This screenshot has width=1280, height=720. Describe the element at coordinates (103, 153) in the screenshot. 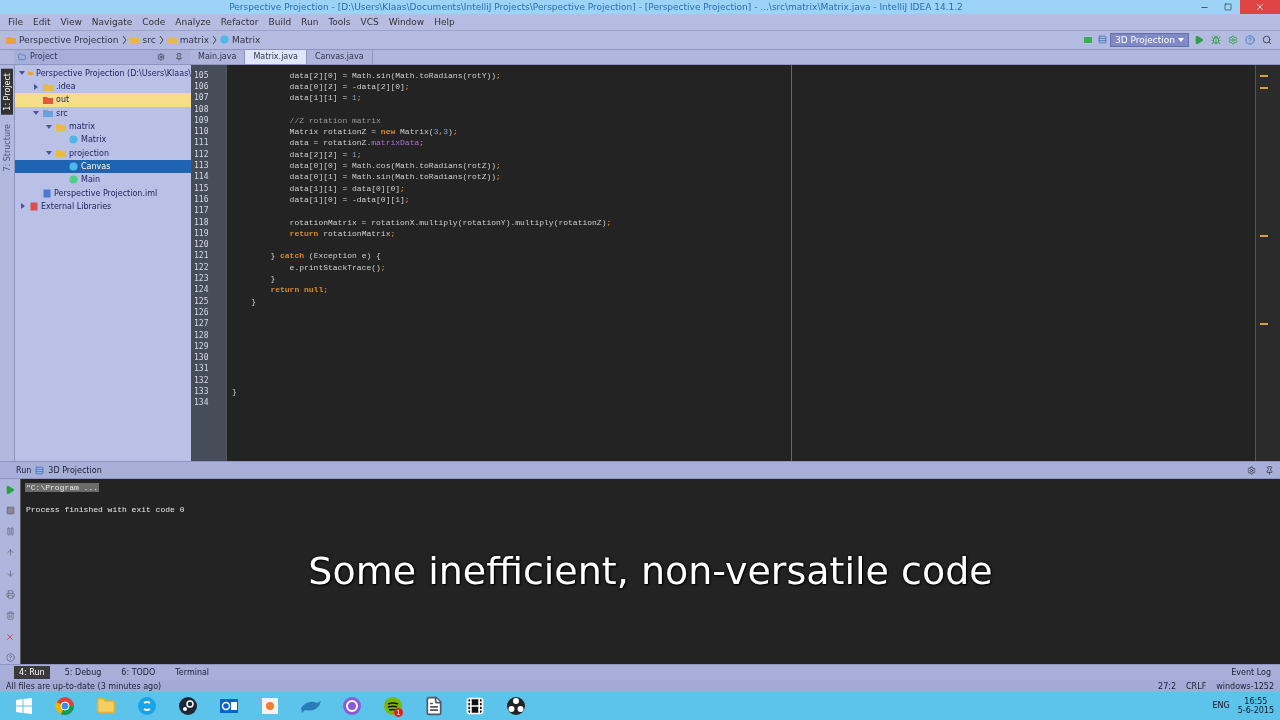

I see `tree-item: projection` at that location.